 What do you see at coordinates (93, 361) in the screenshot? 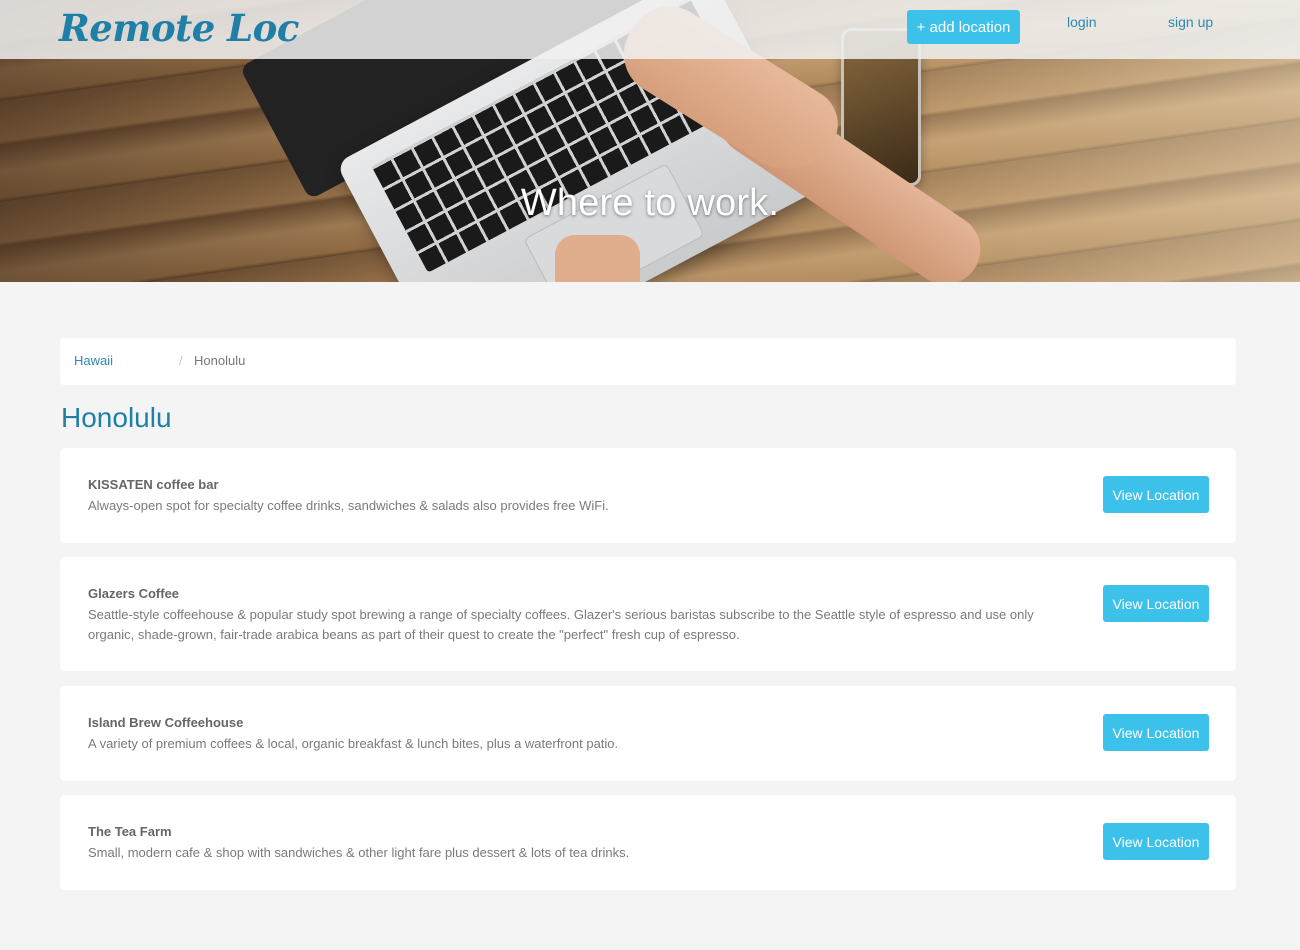
I see `breadcrumb-link-hawaii: Hawaii` at bounding box center [93, 361].